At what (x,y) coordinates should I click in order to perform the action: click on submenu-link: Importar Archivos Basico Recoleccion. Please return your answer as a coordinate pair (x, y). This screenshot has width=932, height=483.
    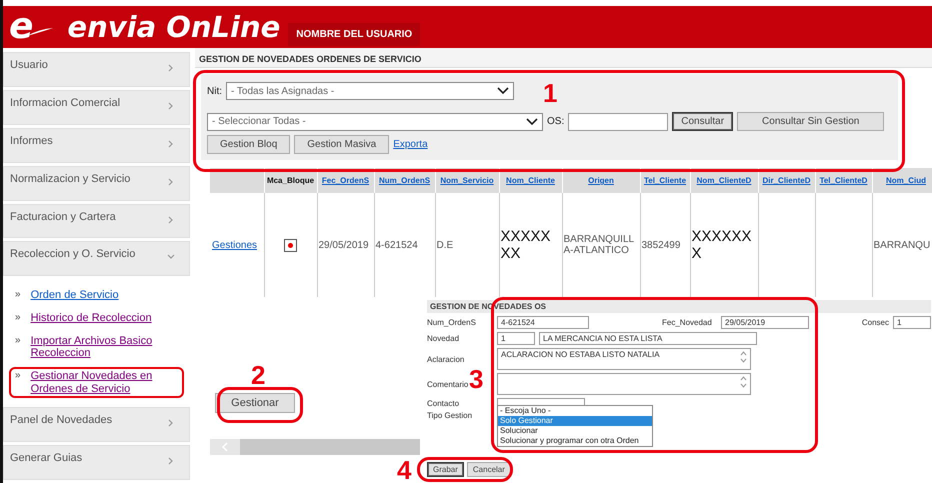
    Looking at the image, I should click on (104, 347).